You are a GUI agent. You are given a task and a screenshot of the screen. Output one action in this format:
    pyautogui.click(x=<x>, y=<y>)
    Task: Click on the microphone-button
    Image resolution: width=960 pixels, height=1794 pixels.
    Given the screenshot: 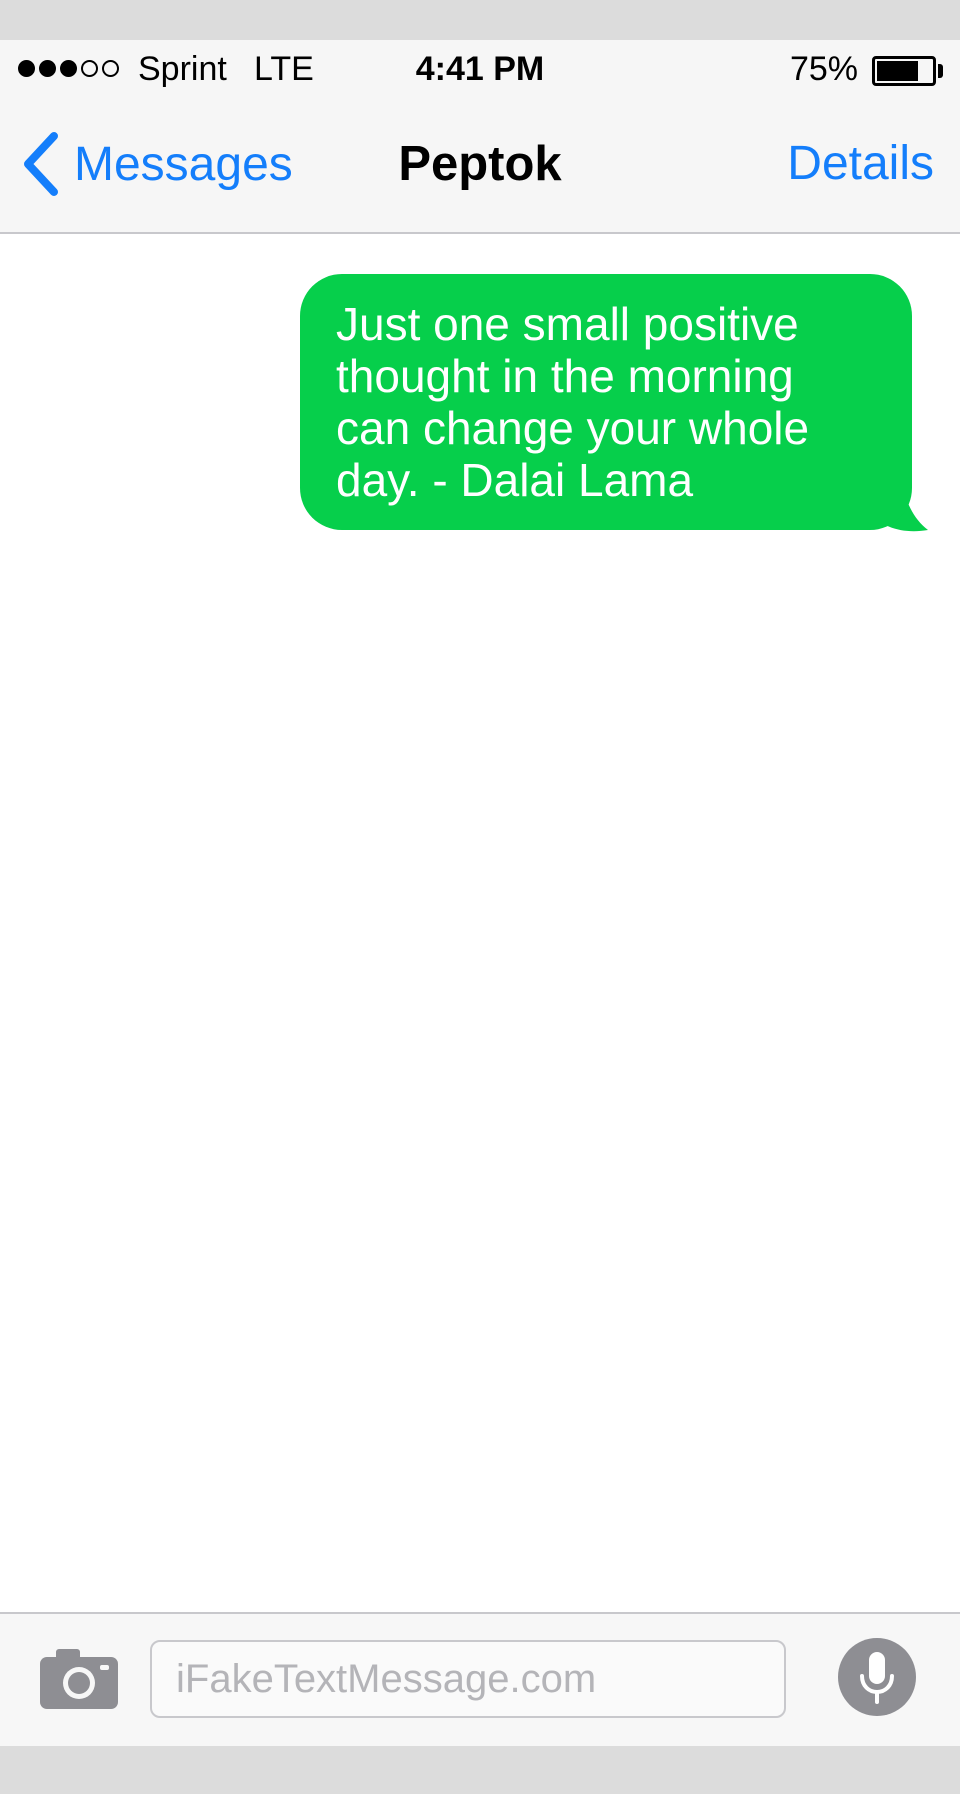 What is the action you would take?
    pyautogui.click(x=877, y=1677)
    